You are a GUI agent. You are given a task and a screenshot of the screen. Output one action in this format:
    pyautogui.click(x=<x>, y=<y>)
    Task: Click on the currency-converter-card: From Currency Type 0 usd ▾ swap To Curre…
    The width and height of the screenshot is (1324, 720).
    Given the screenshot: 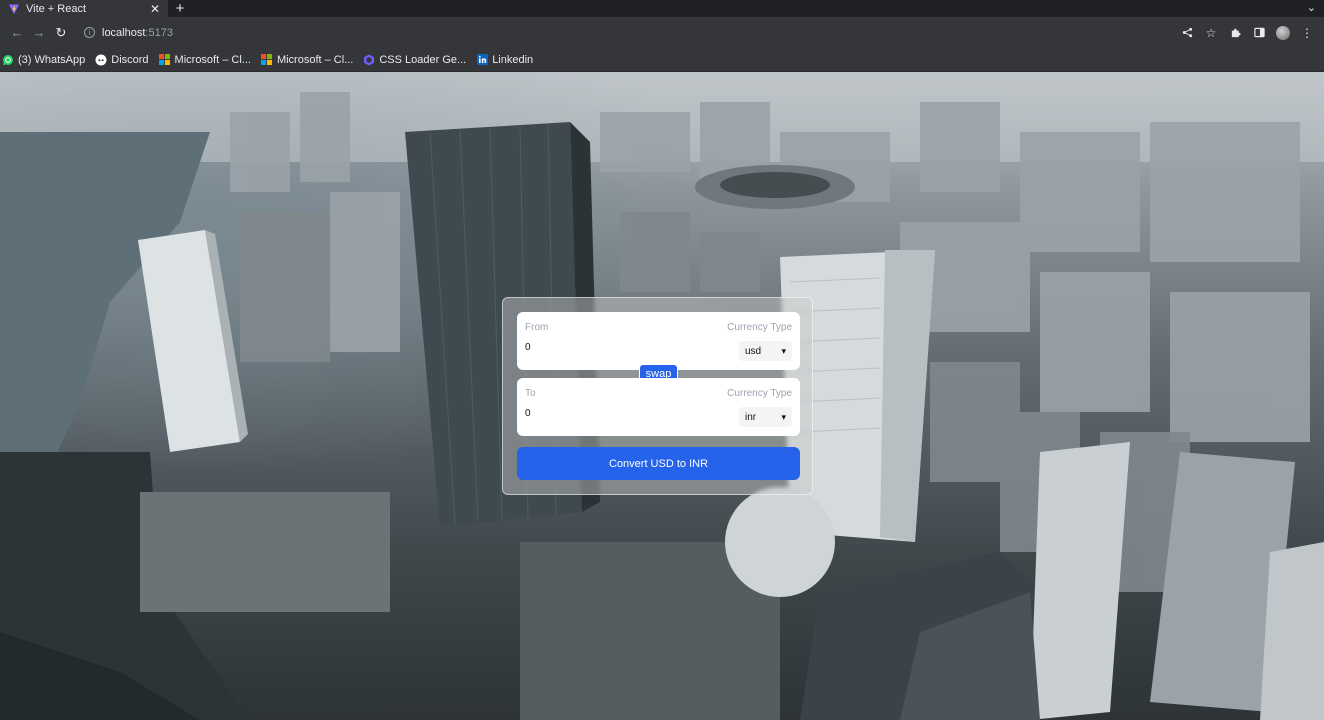 What is the action you would take?
    pyautogui.click(x=657, y=396)
    